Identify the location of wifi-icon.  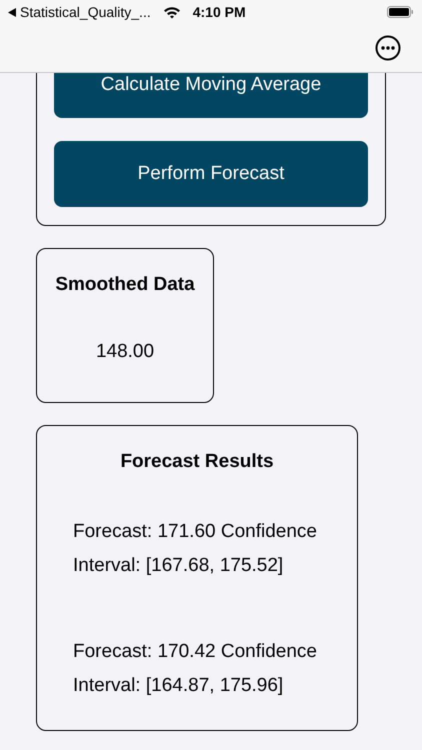
(171, 12).